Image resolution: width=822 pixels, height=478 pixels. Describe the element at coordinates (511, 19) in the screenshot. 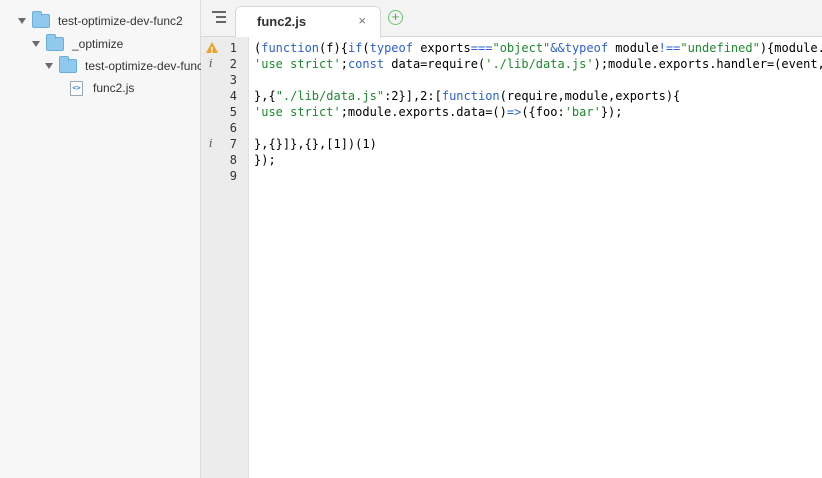

I see `tab-bar: func2.js × +` at that location.